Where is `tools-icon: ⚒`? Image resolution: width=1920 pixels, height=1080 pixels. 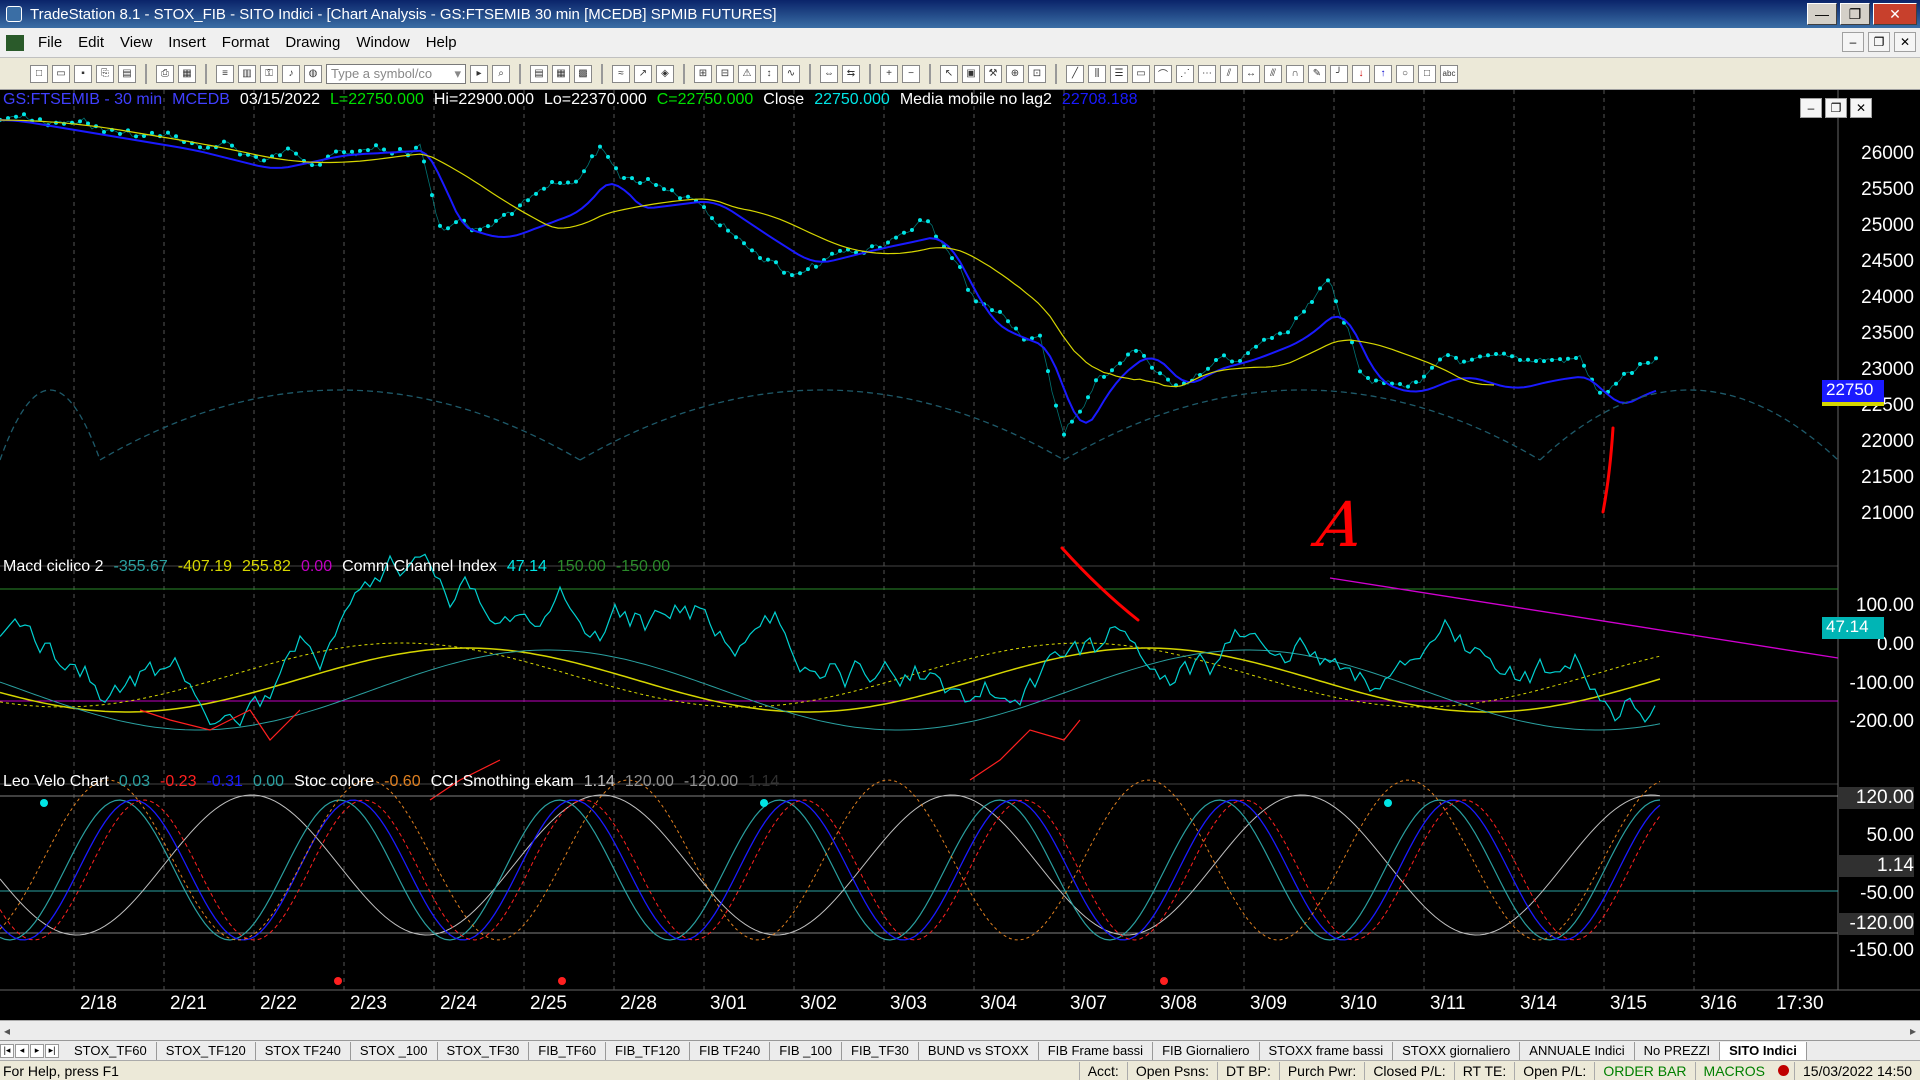
tools-icon: ⚒ is located at coordinates (993, 73).